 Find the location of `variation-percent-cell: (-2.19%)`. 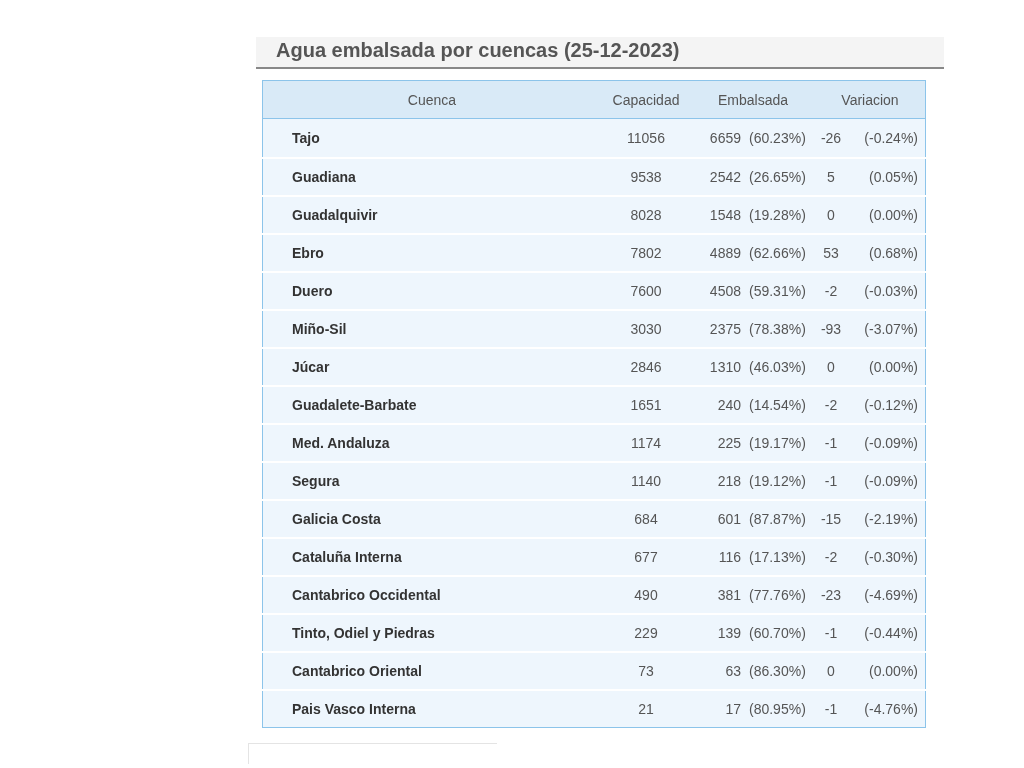

variation-percent-cell: (-2.19%) is located at coordinates (891, 519).